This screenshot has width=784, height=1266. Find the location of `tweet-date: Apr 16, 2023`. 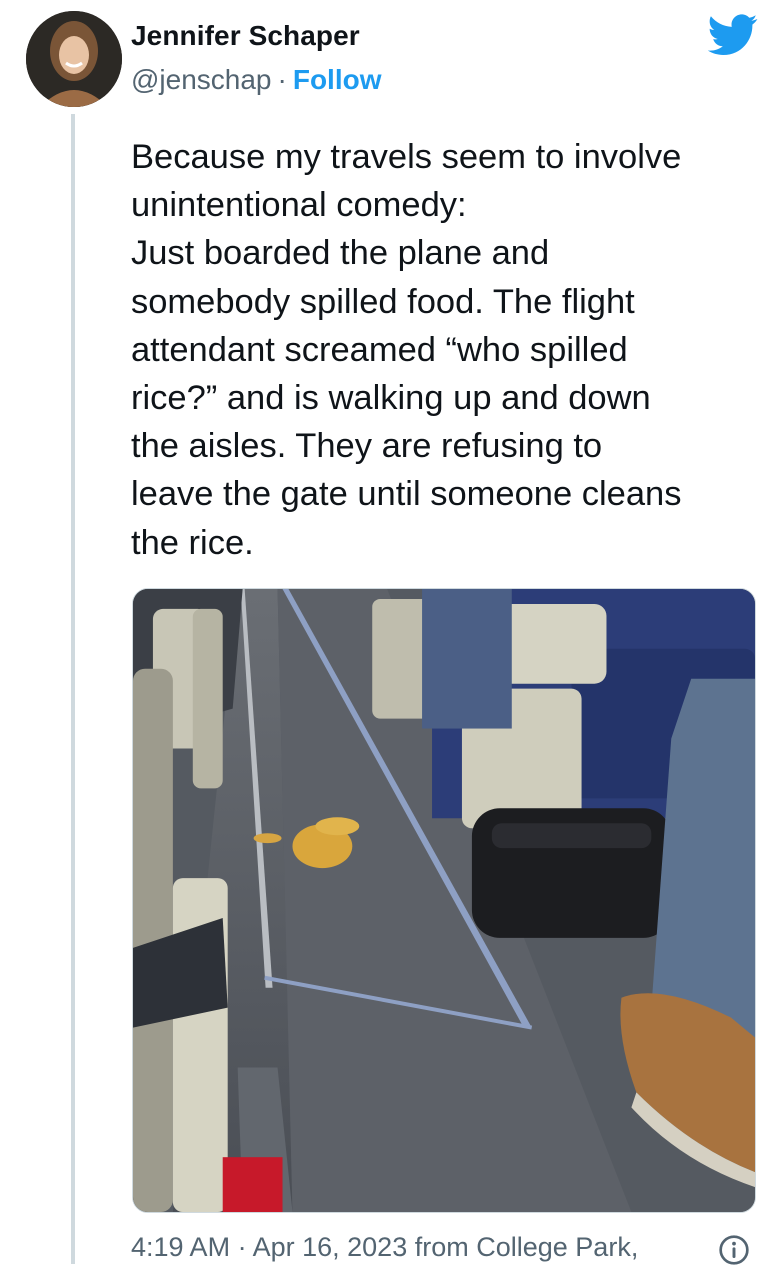

tweet-date: Apr 16, 2023 is located at coordinates (330, 1247).